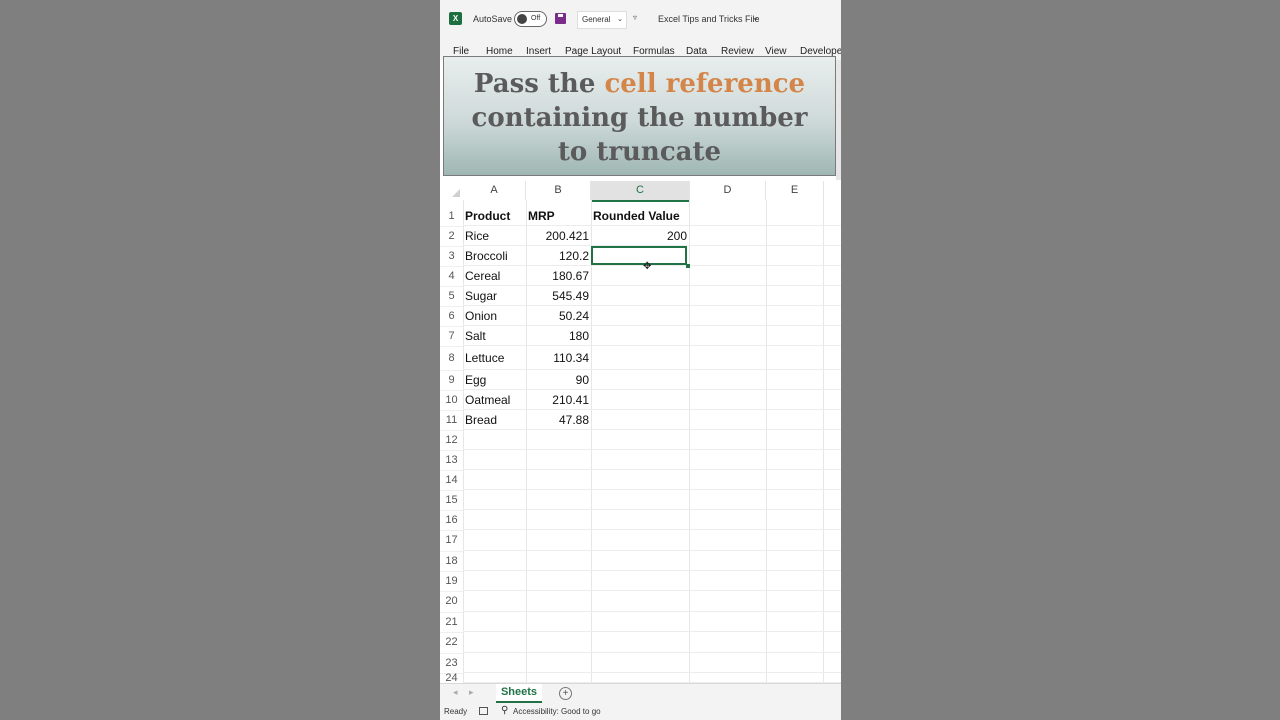 Image resolution: width=1280 pixels, height=720 pixels. Describe the element at coordinates (640, 191) in the screenshot. I see `column-header-c: C` at that location.